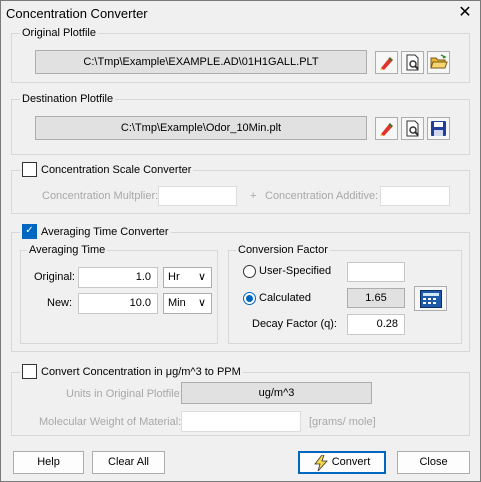  What do you see at coordinates (187, 277) in the screenshot?
I see `original-unit-select: Hr ∨` at bounding box center [187, 277].